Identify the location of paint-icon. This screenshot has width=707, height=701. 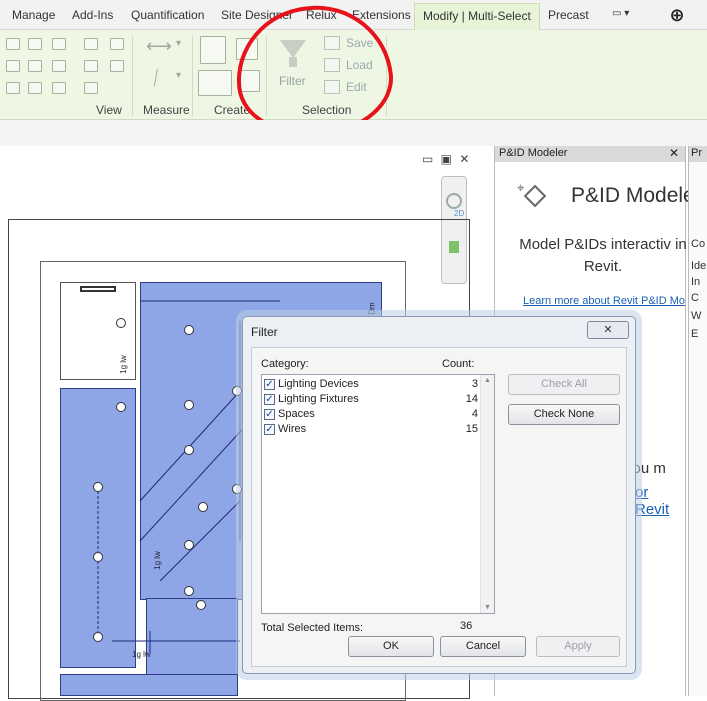
(91, 66).